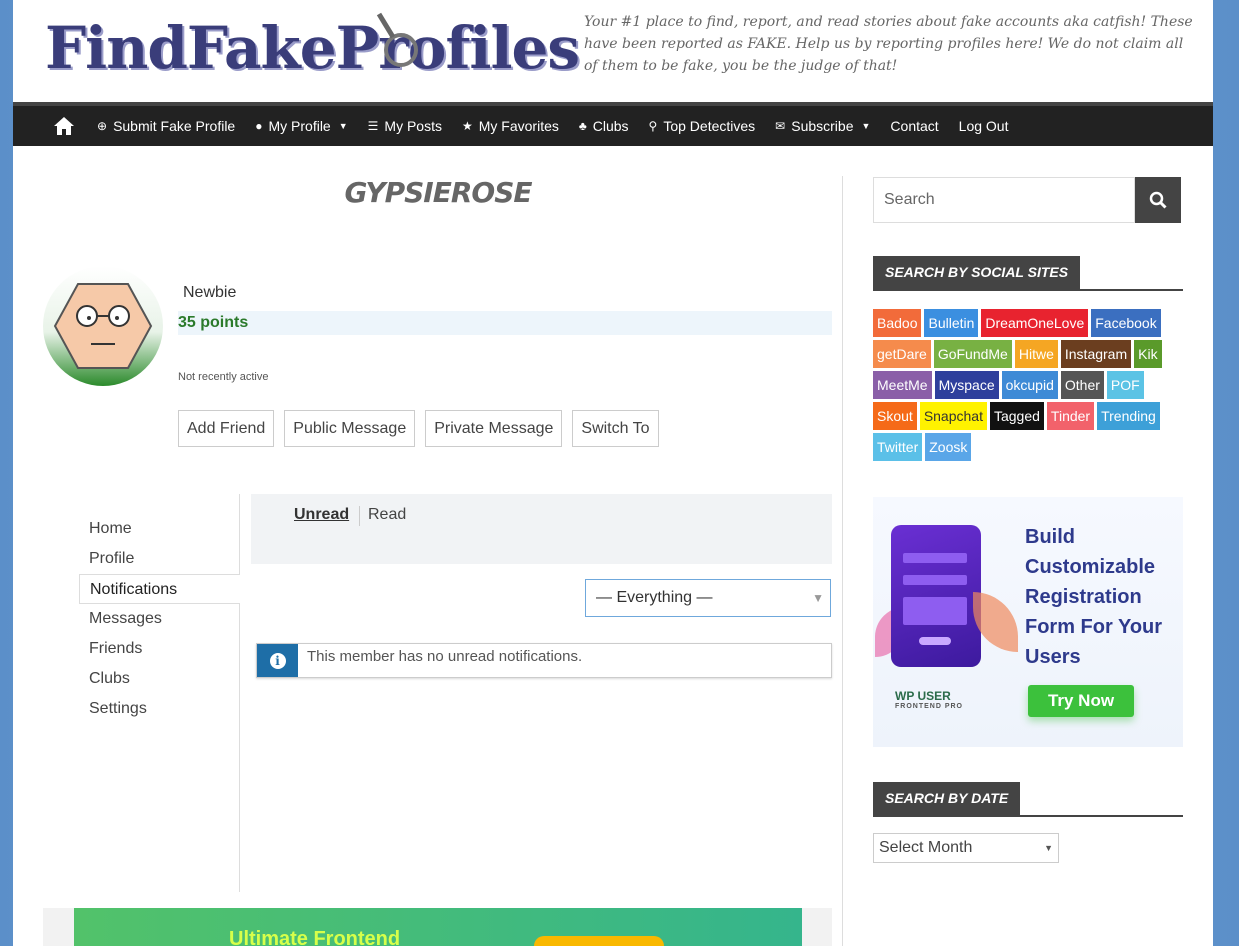 This screenshot has height=946, width=1239. What do you see at coordinates (510, 126) in the screenshot?
I see `nav-item-my-favorites: ★ My Favorites` at bounding box center [510, 126].